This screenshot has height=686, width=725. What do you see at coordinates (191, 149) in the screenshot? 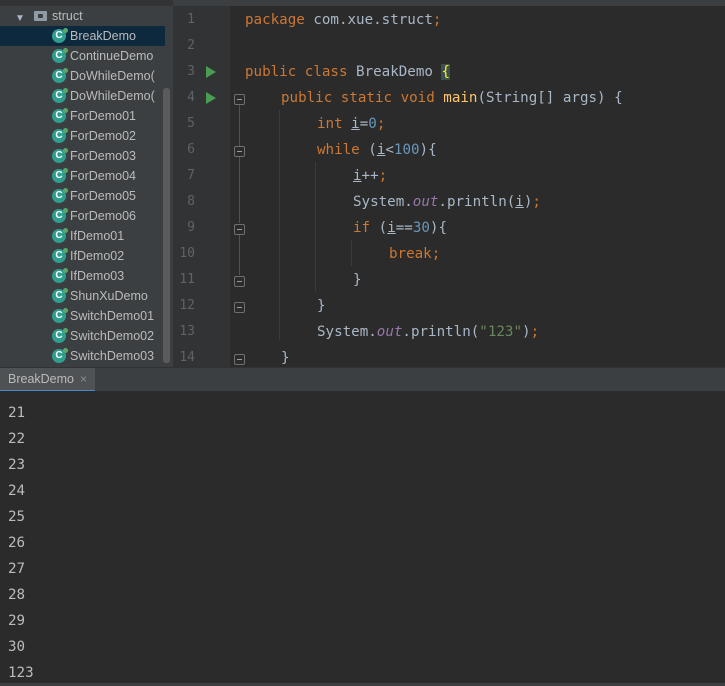
I see `line-number: 6` at bounding box center [191, 149].